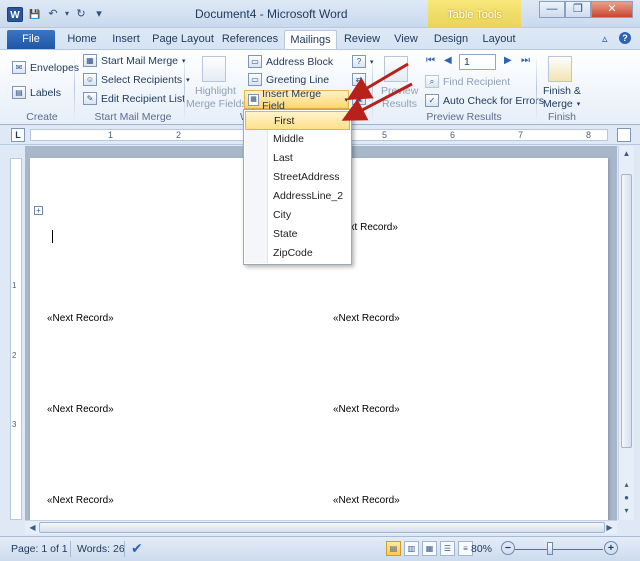  I want to click on merge-field-state: State, so click(297, 234).